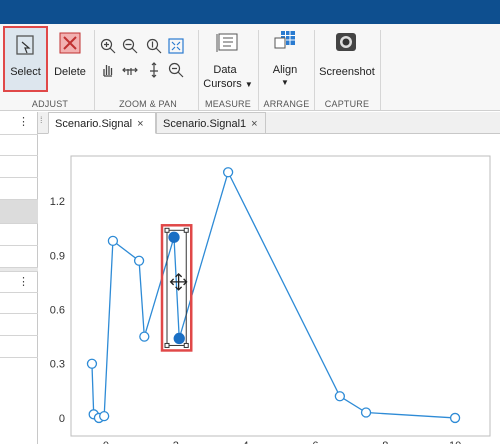  What do you see at coordinates (285, 70) in the screenshot?
I see `align-label: Align` at bounding box center [285, 70].